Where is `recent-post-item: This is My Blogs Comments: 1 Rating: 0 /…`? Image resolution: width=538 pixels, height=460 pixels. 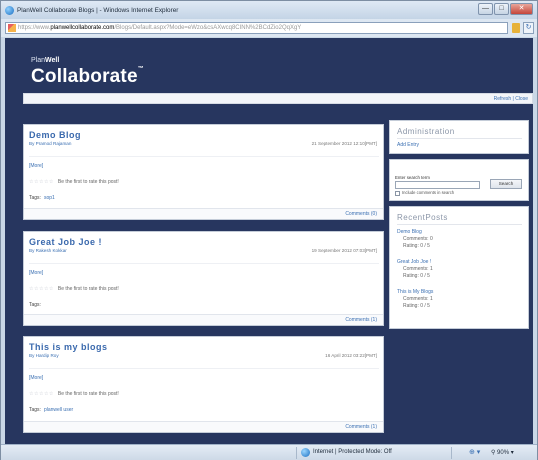 recent-post-item: This is My Blogs Comments: 1 Rating: 0 /… is located at coordinates (415, 299).